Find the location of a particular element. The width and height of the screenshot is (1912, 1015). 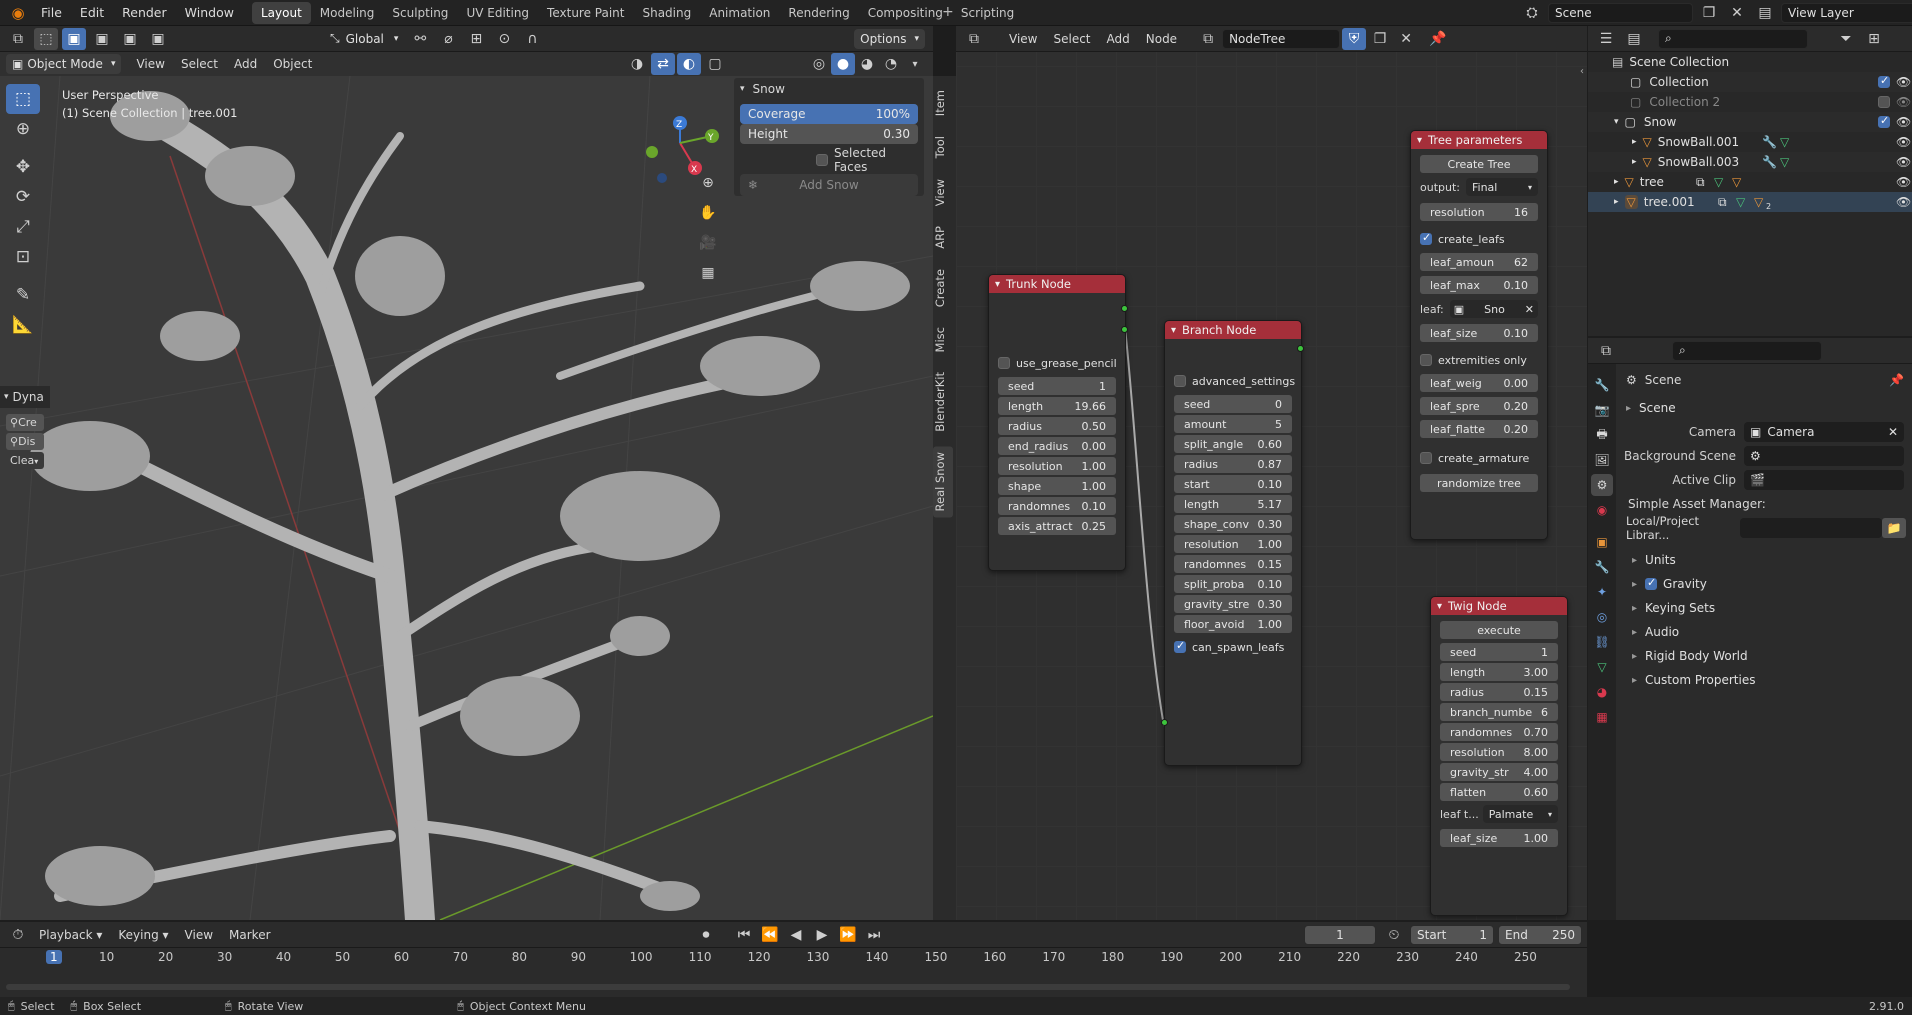

outliner-collection-2: ▢ Collection 2 👁 is located at coordinates (1750, 102).